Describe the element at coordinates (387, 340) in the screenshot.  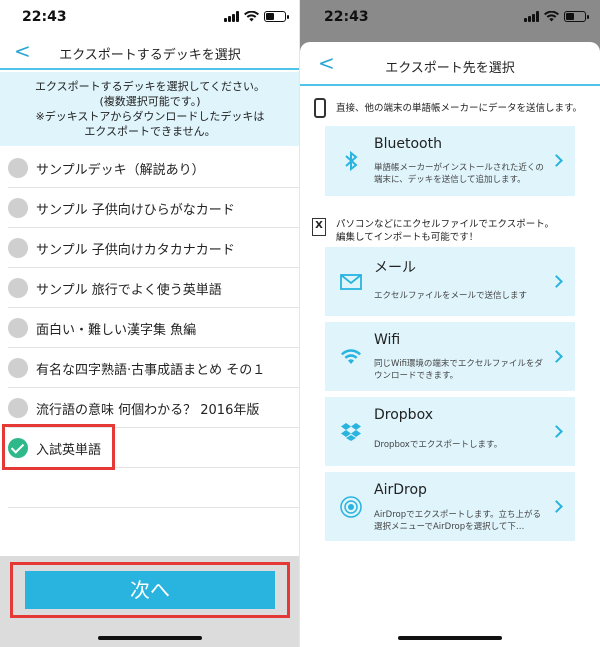
I see `option-title: Wifi` at that location.